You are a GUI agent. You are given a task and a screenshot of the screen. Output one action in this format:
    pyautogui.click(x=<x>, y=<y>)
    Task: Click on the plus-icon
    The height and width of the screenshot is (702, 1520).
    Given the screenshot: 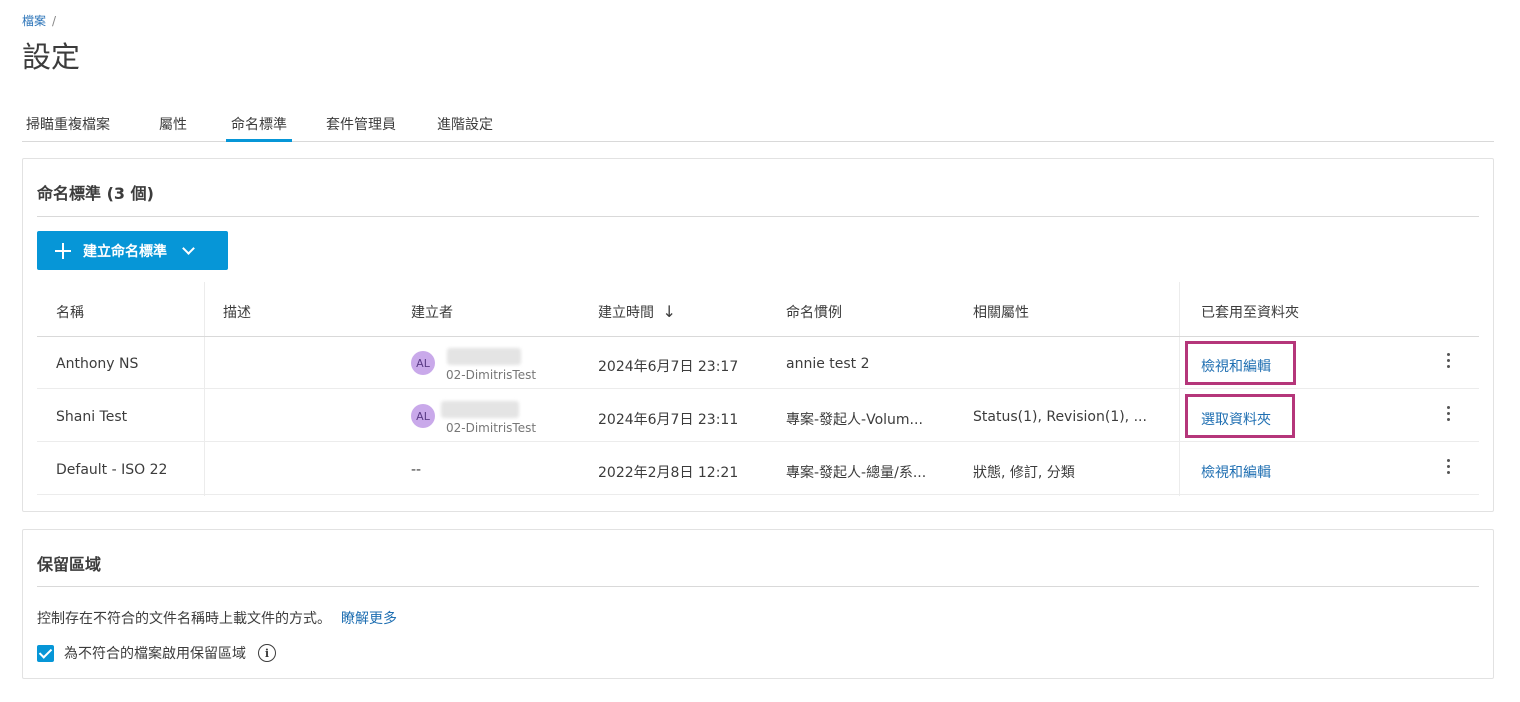 What is the action you would take?
    pyautogui.click(x=63, y=250)
    